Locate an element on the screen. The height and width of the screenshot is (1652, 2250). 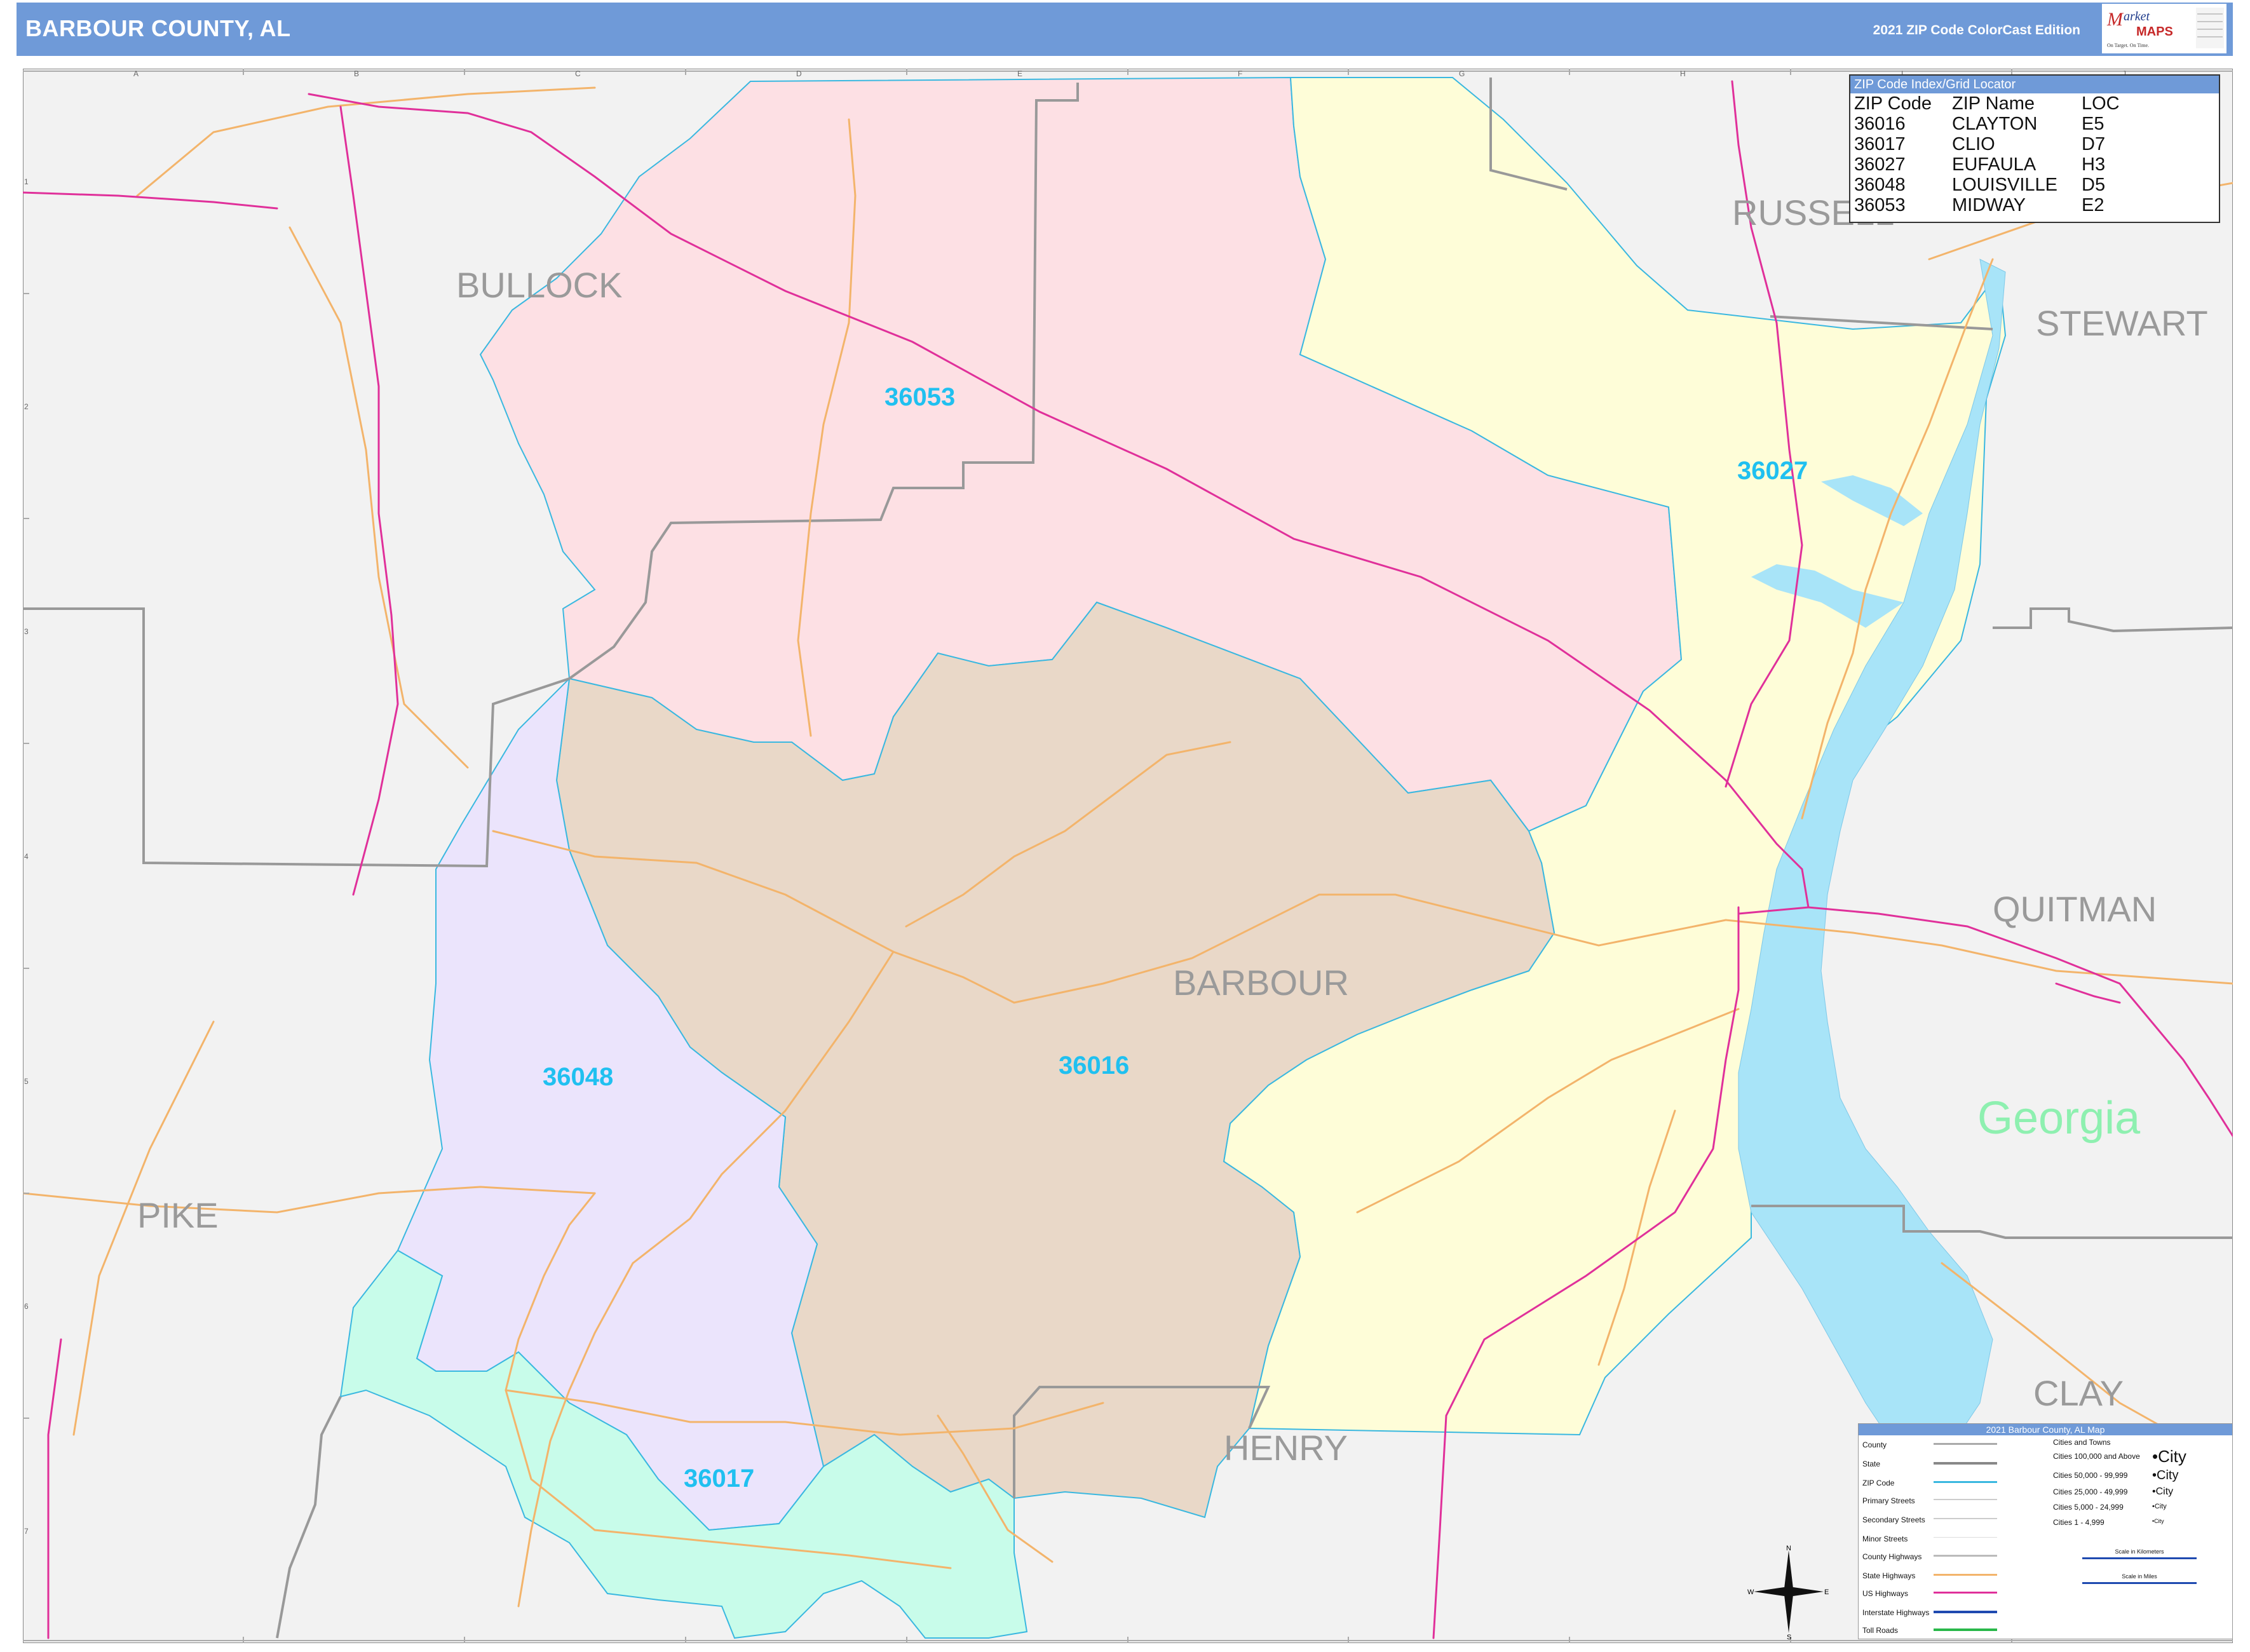
zip-label-36016: 36016 is located at coordinates (1094, 1066).